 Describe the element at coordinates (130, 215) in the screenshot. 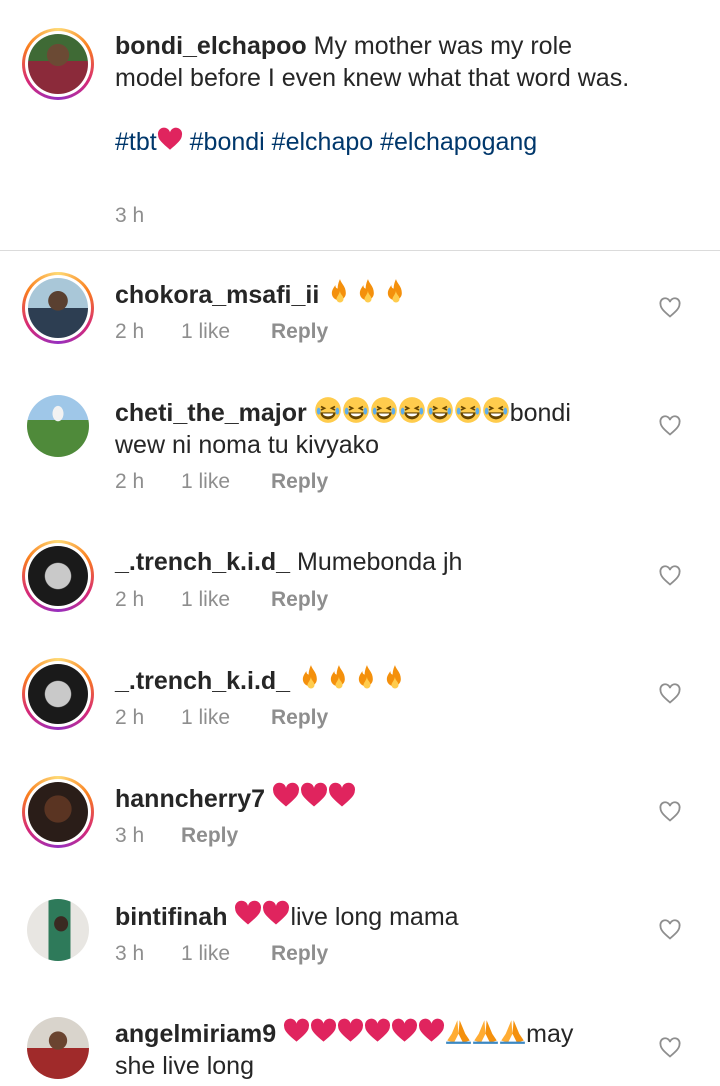

I see `post-time: 3 h` at that location.